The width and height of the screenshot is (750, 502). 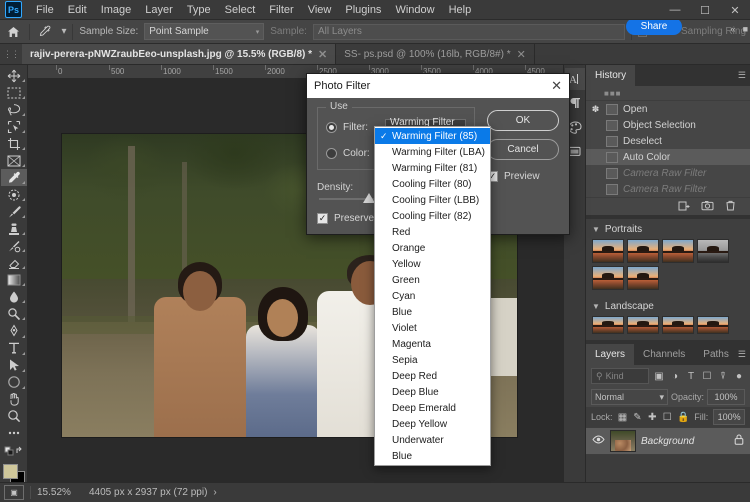 What do you see at coordinates (14, 262) in the screenshot?
I see `eraser-tool` at bounding box center [14, 262].